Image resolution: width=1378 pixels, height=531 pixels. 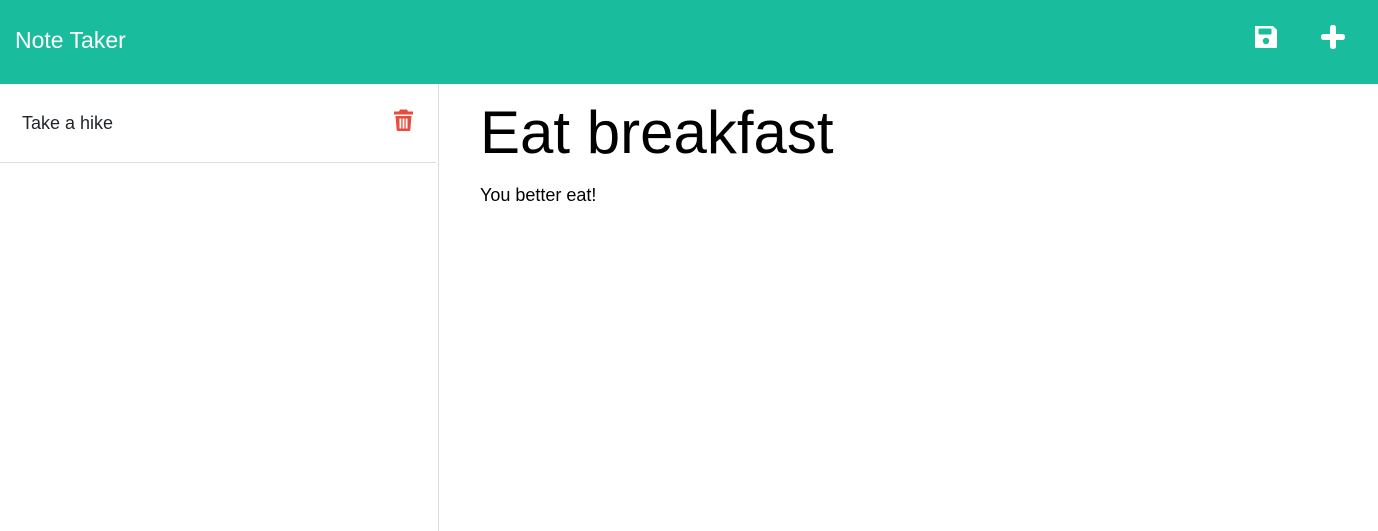 I want to click on new-note-button, so click(x=1333, y=37).